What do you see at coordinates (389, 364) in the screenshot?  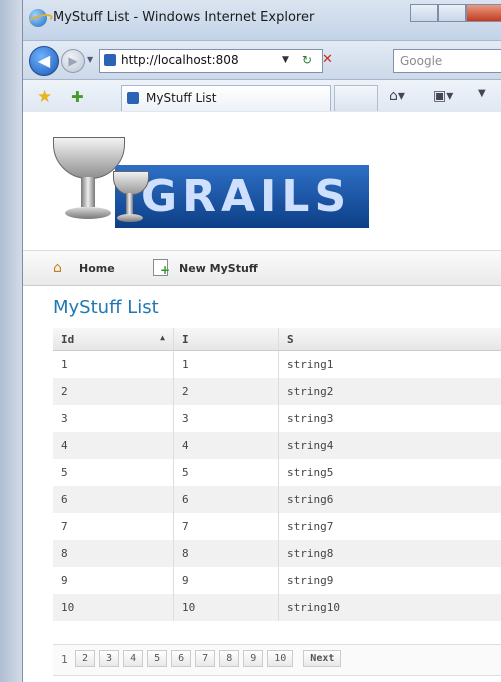 I see `cell-s: string1` at bounding box center [389, 364].